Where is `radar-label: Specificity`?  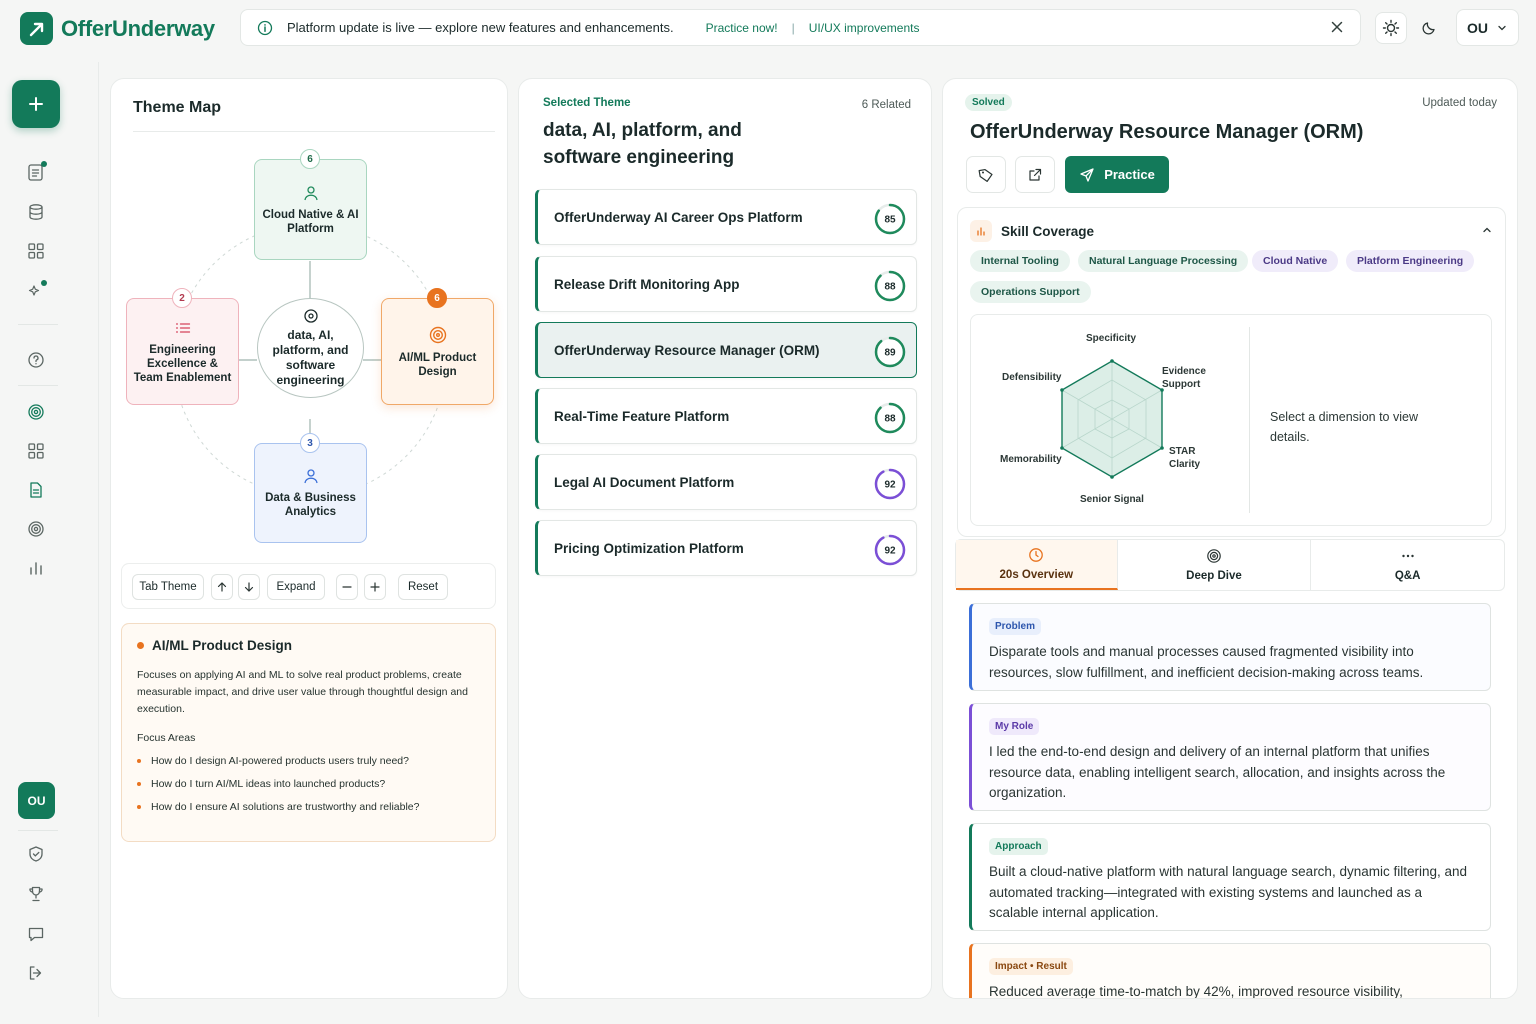 radar-label: Specificity is located at coordinates (1111, 338).